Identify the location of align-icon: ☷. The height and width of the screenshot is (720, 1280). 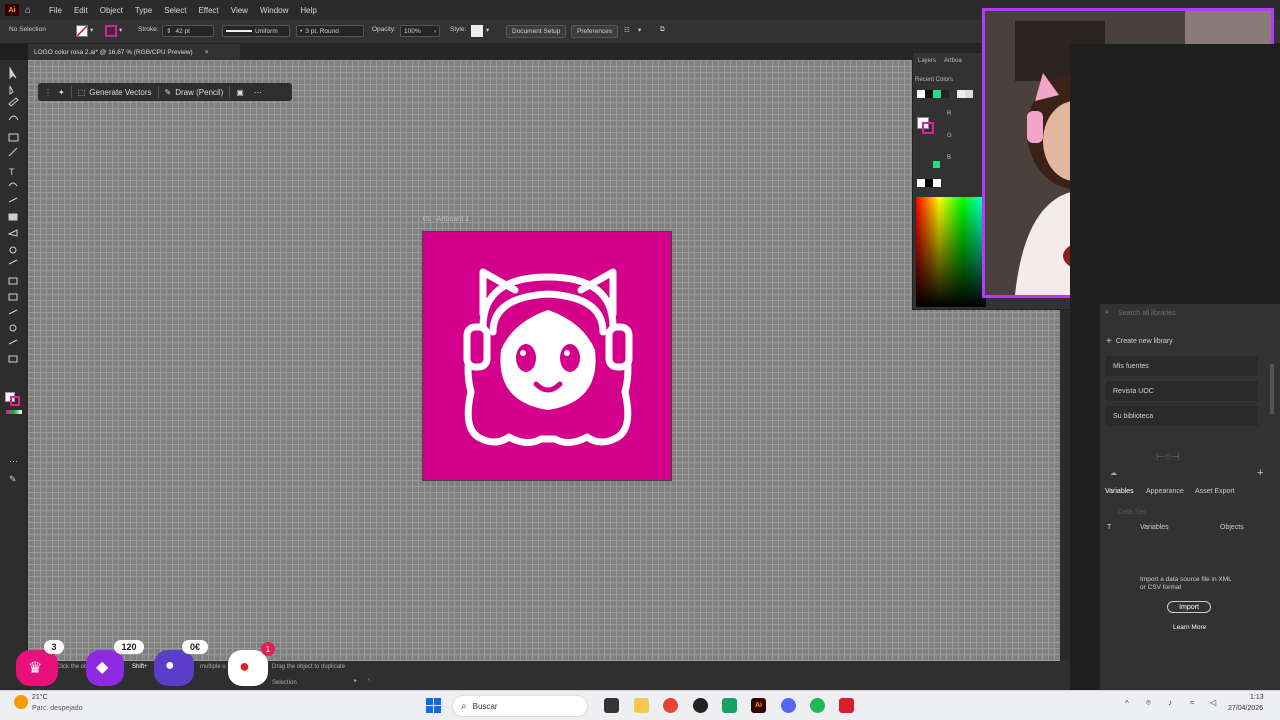
(627, 30).